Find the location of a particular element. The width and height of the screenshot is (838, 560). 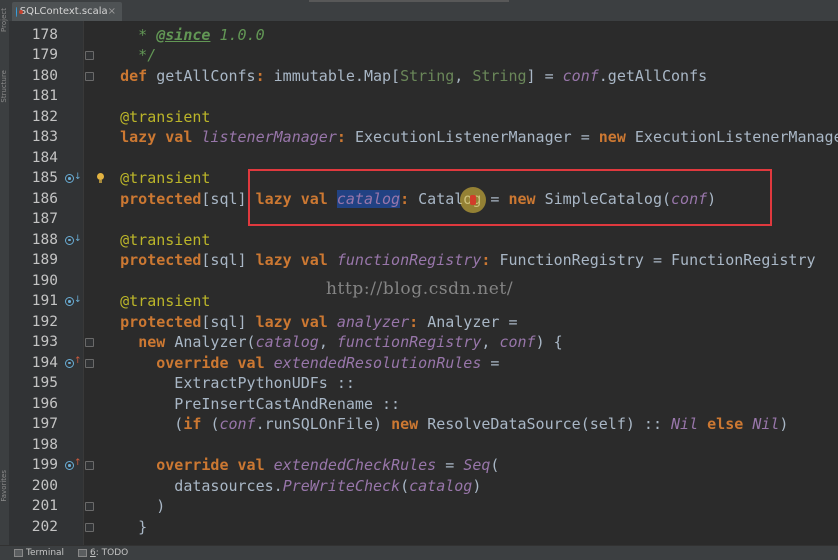

code-token: immutable.Map[ is located at coordinates (337, 75).